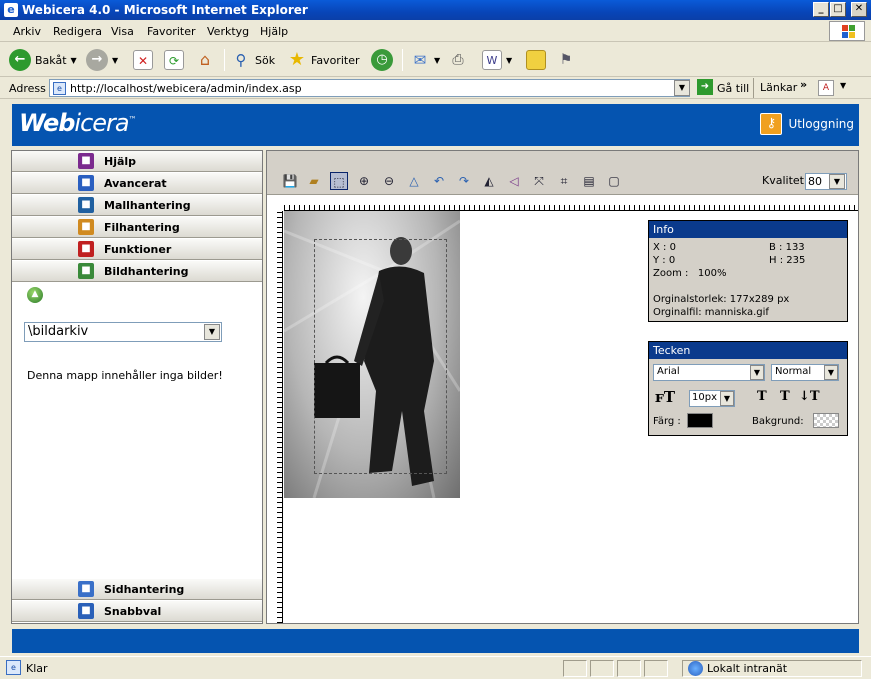  Describe the element at coordinates (122, 31) in the screenshot. I see `menu-visa: Visa` at that location.